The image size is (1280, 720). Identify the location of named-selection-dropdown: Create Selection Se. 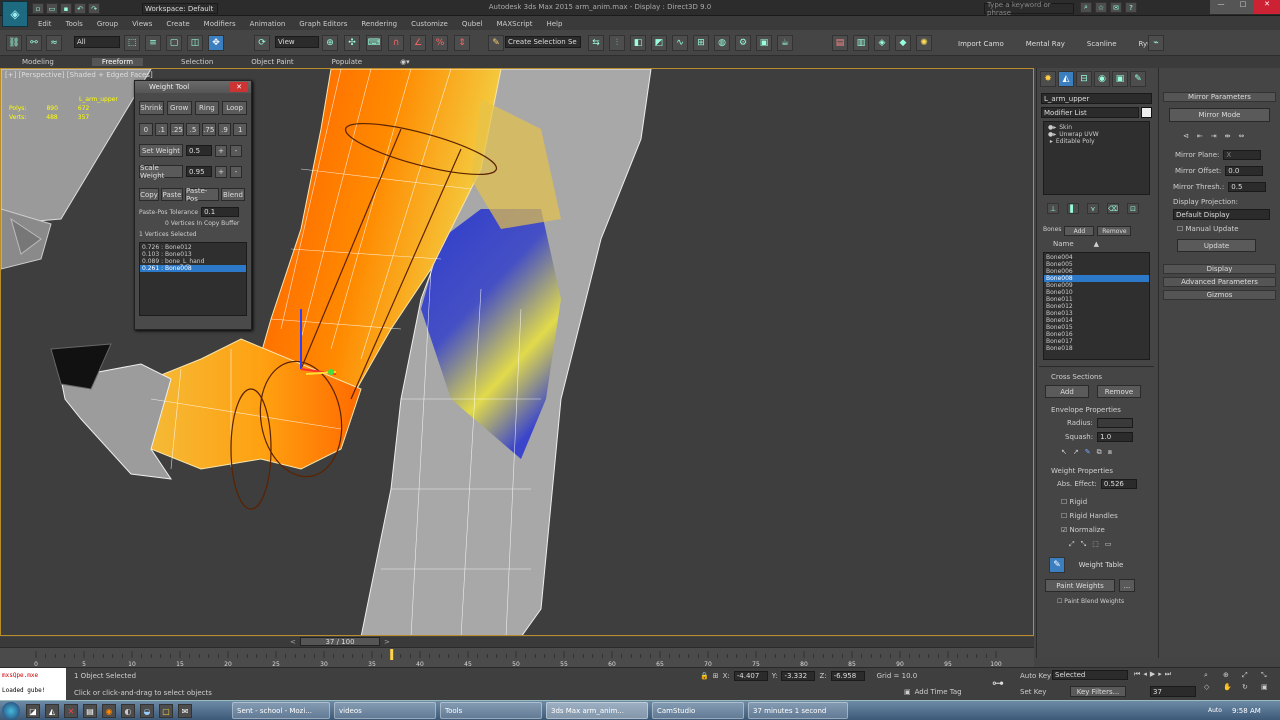
(543, 42).